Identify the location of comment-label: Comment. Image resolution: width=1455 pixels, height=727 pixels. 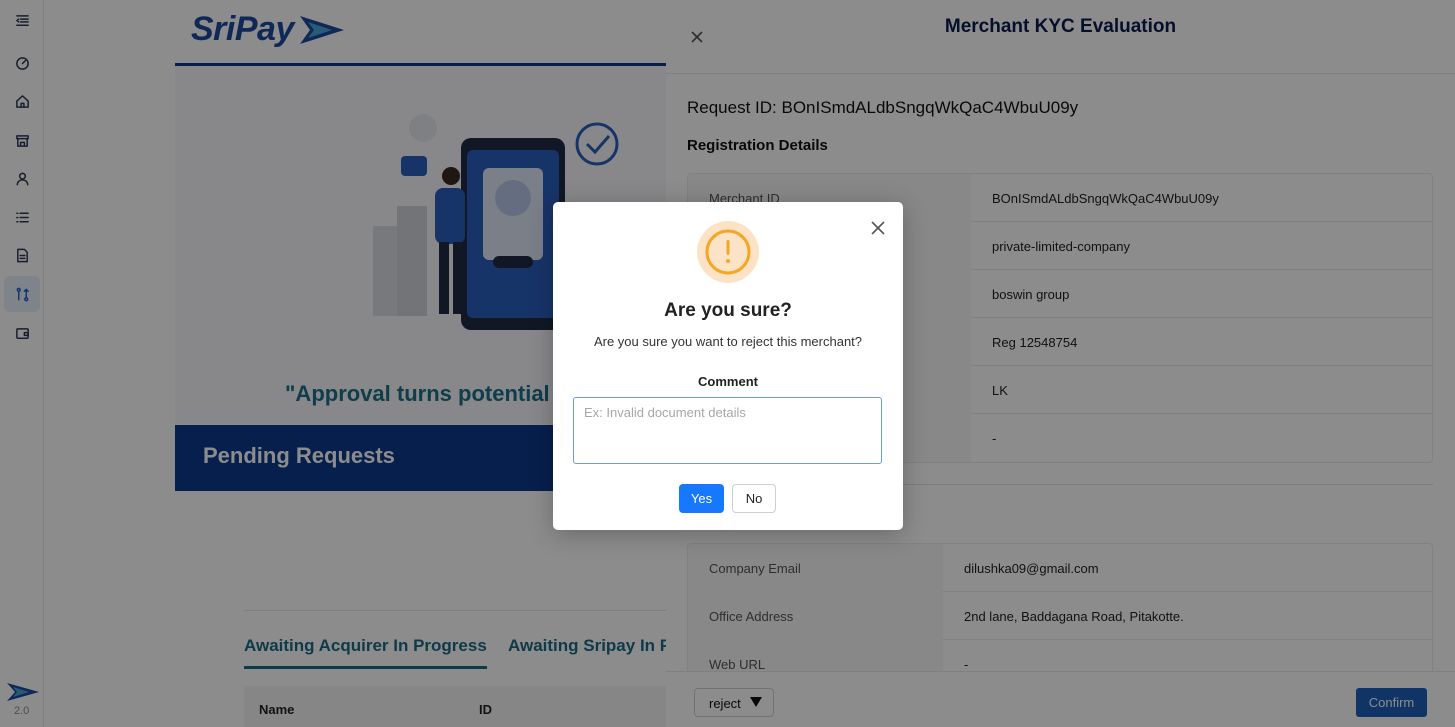
(728, 381).